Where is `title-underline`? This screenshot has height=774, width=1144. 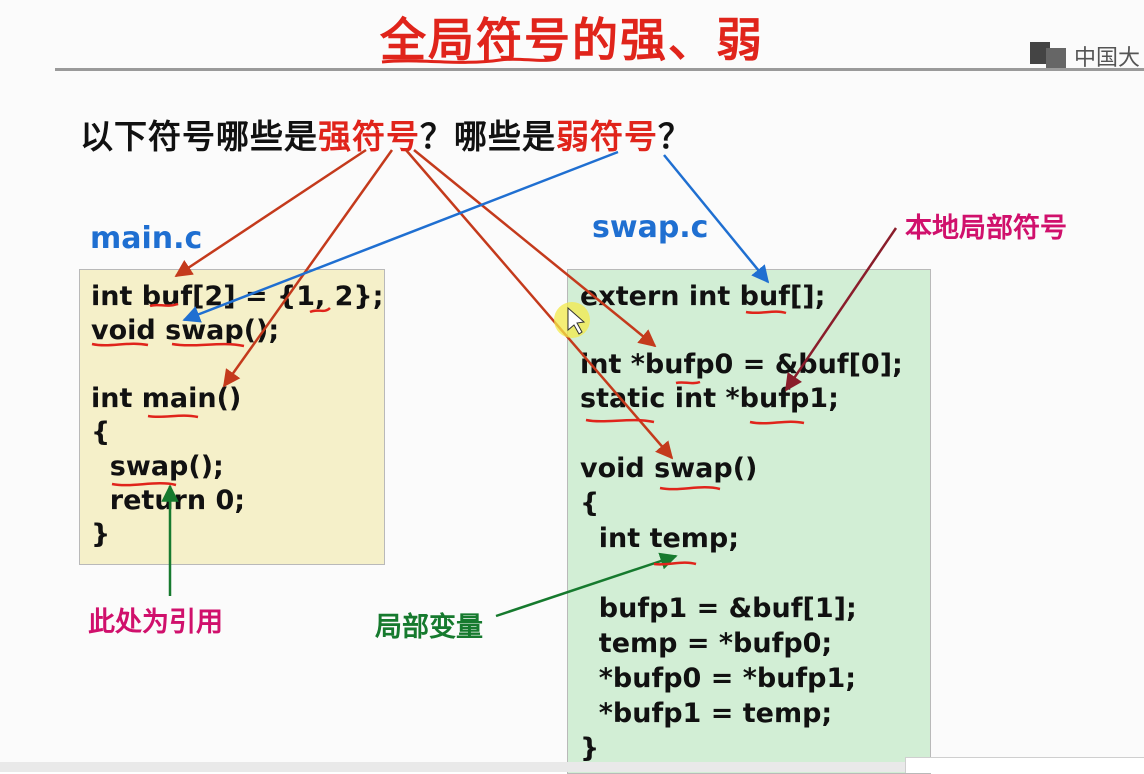
title-underline is located at coordinates (469, 60).